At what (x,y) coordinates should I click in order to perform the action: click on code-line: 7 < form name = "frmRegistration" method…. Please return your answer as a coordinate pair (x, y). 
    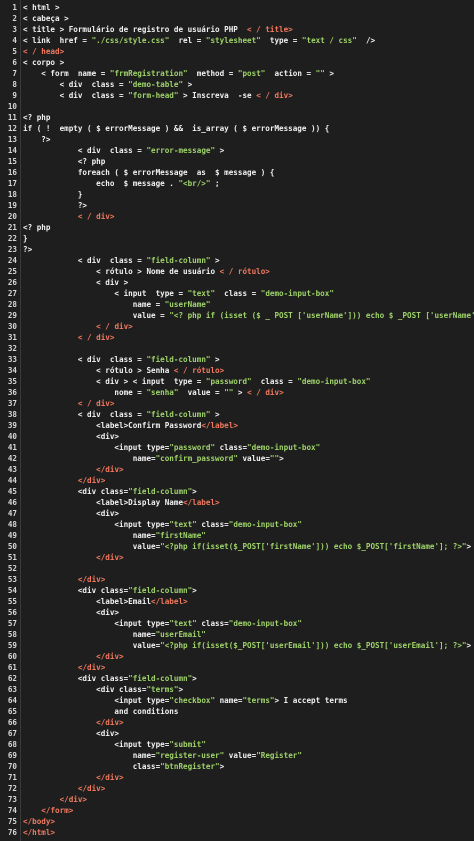
    Looking at the image, I should click on (237, 73).